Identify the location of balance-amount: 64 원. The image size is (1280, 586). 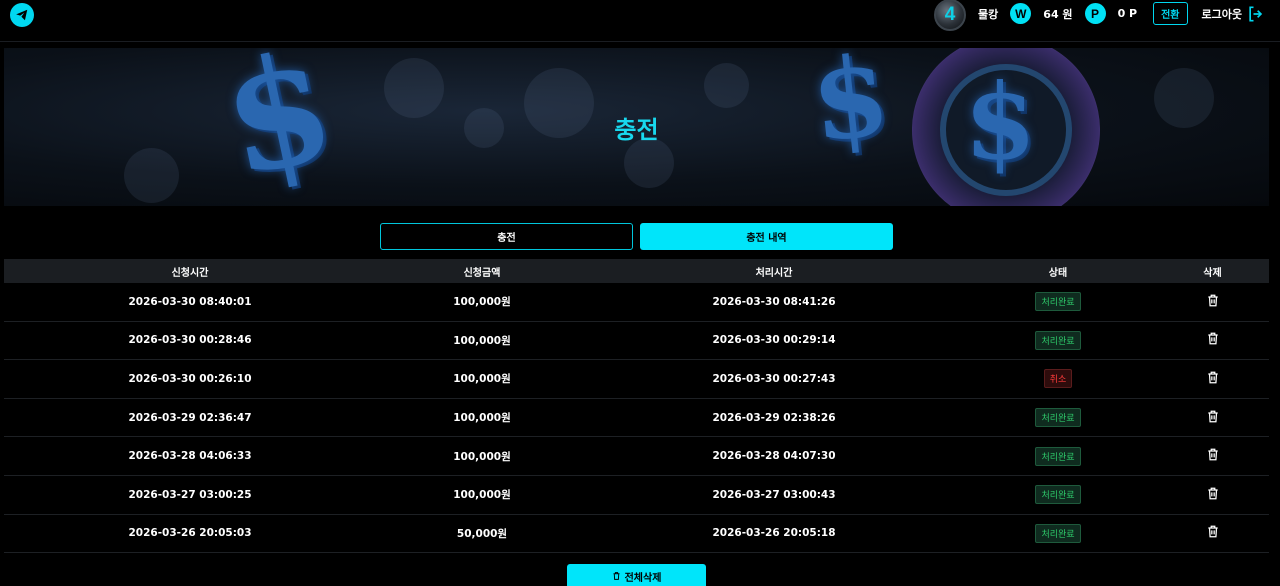
(1058, 14).